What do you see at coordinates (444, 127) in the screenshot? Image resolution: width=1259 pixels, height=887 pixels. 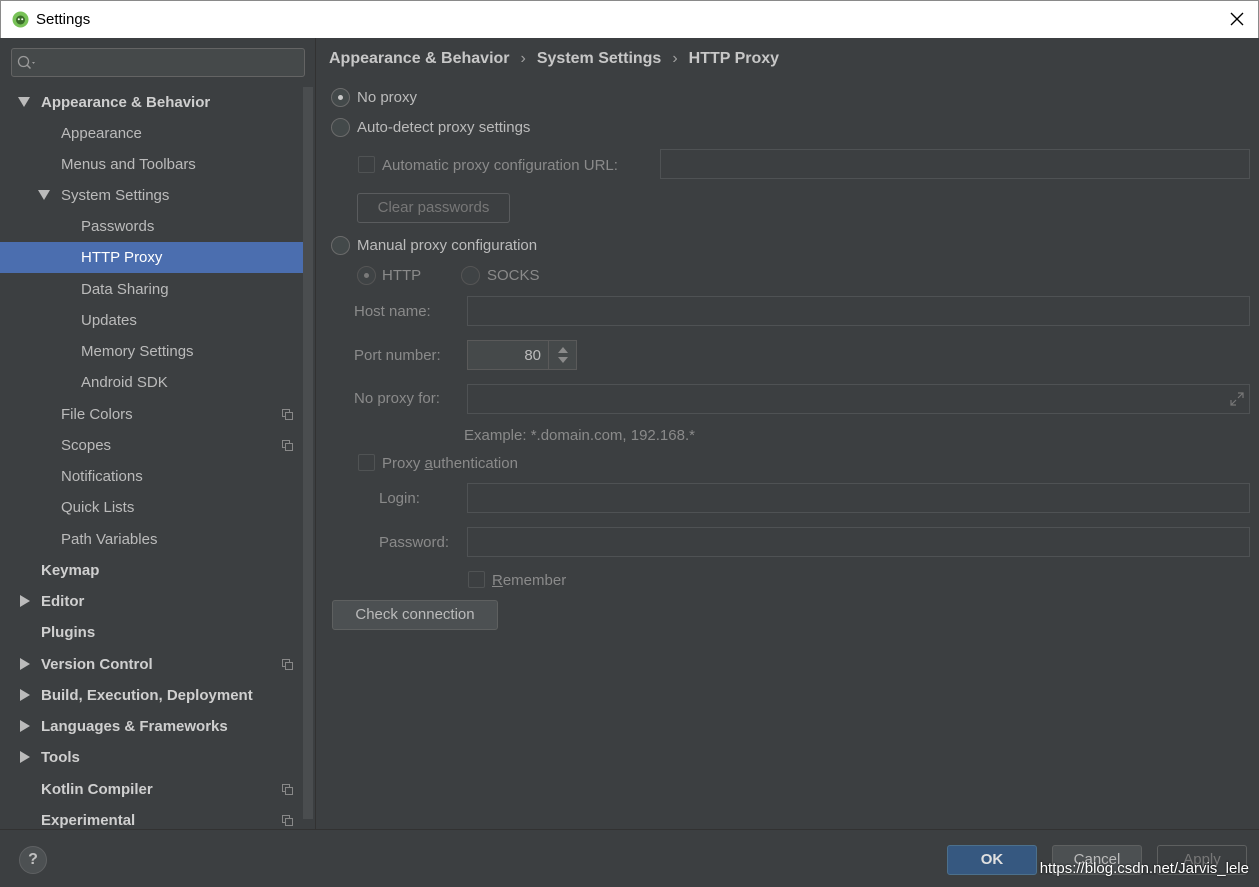 I see `auto-detect-label: Auto-detect proxy settings` at bounding box center [444, 127].